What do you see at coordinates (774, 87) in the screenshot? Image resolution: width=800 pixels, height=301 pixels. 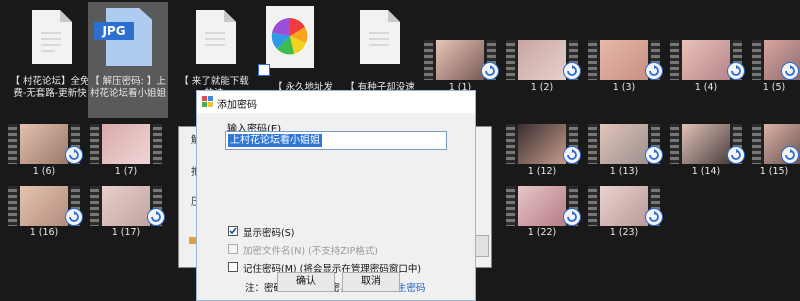 I see `video-label: 1 (5)` at bounding box center [774, 87].